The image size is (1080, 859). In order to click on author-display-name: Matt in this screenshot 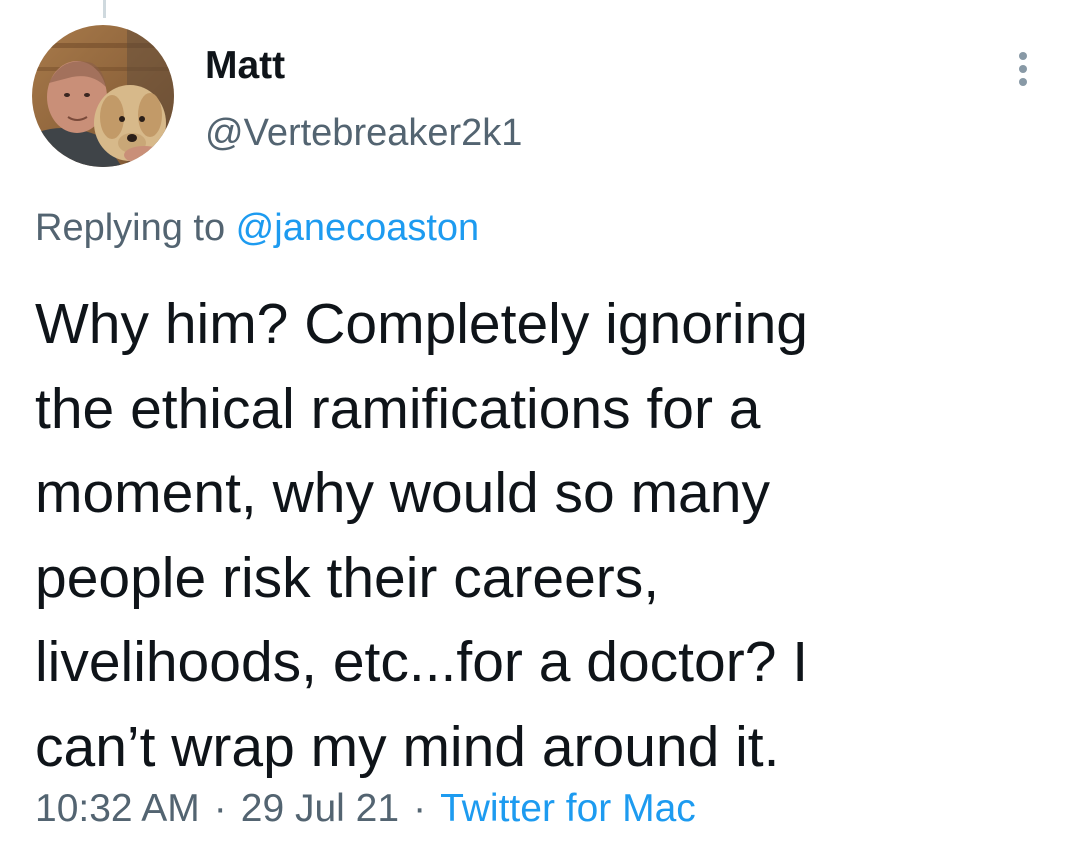, I will do `click(245, 66)`.